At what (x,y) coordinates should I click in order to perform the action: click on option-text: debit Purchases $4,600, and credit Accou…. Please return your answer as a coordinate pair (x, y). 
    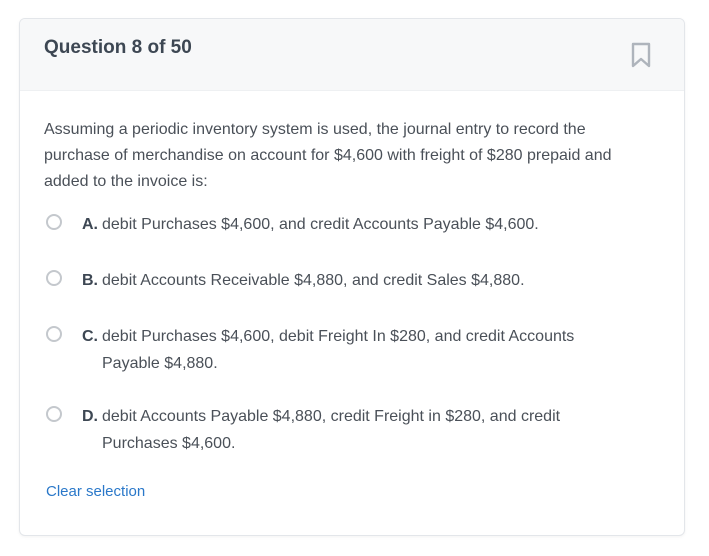
    Looking at the image, I should click on (320, 224).